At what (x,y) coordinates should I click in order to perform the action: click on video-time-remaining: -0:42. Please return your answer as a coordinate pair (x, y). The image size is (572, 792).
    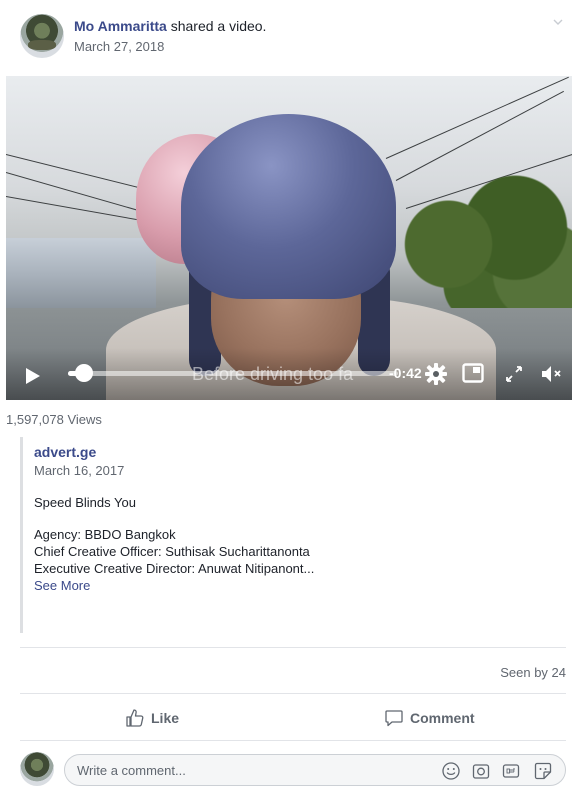
    Looking at the image, I should click on (405, 373).